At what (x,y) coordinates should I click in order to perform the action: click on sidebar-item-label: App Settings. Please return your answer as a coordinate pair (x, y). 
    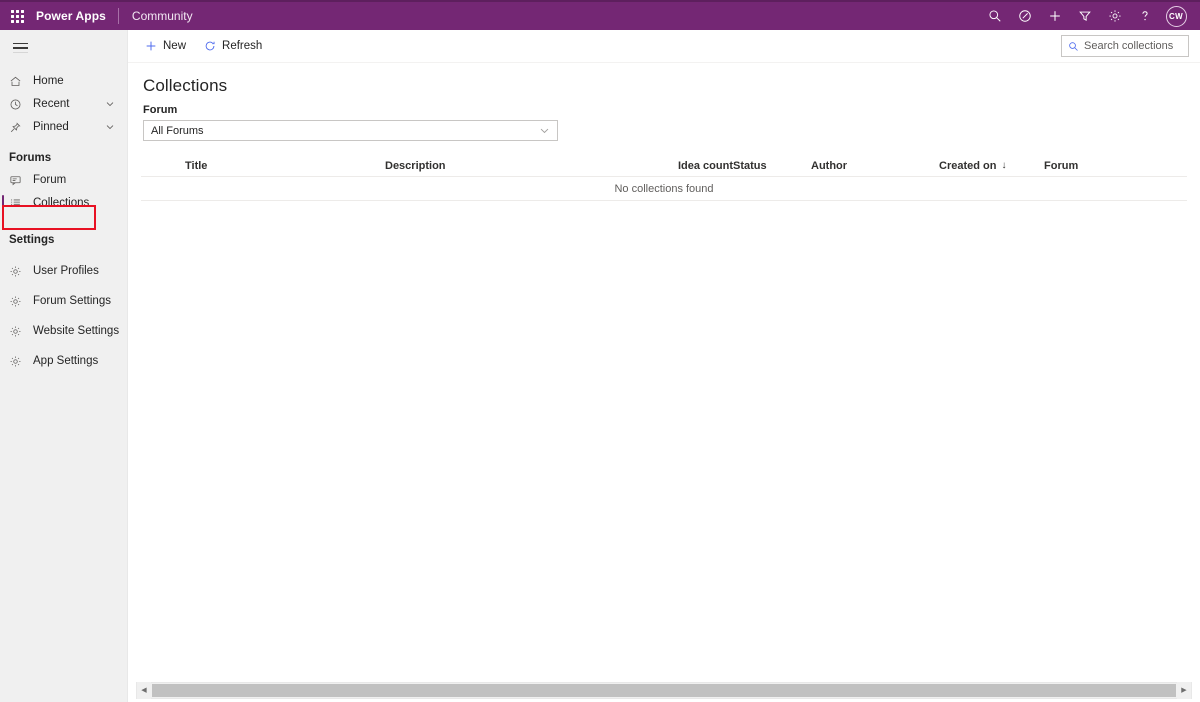
    Looking at the image, I should click on (66, 361).